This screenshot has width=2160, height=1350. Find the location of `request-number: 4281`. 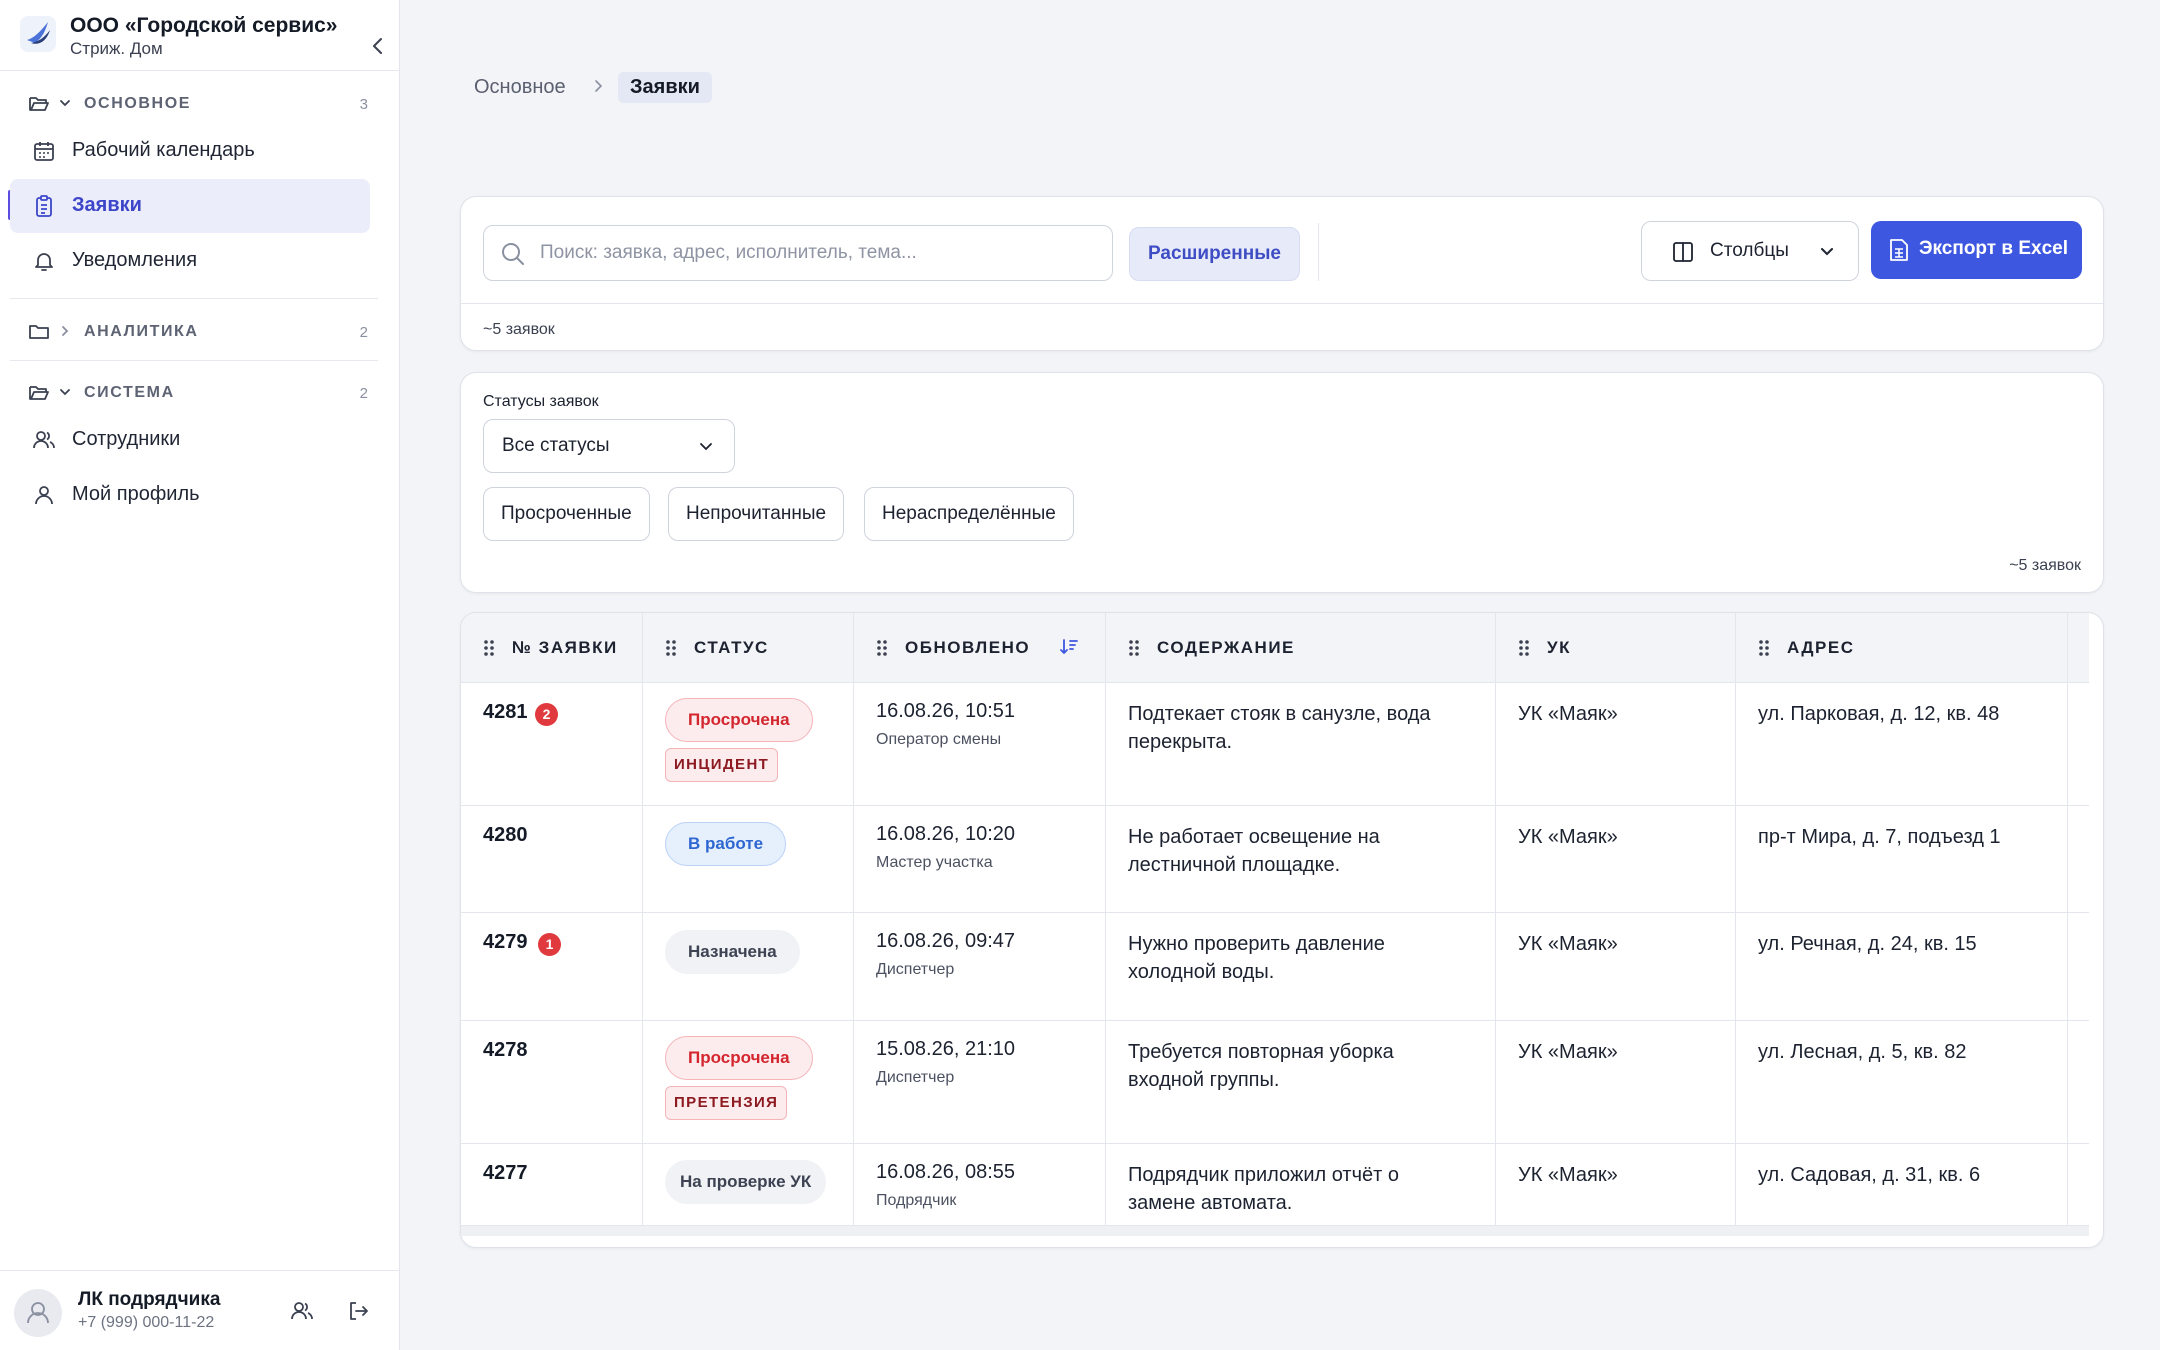

request-number: 4281 is located at coordinates (505, 712).